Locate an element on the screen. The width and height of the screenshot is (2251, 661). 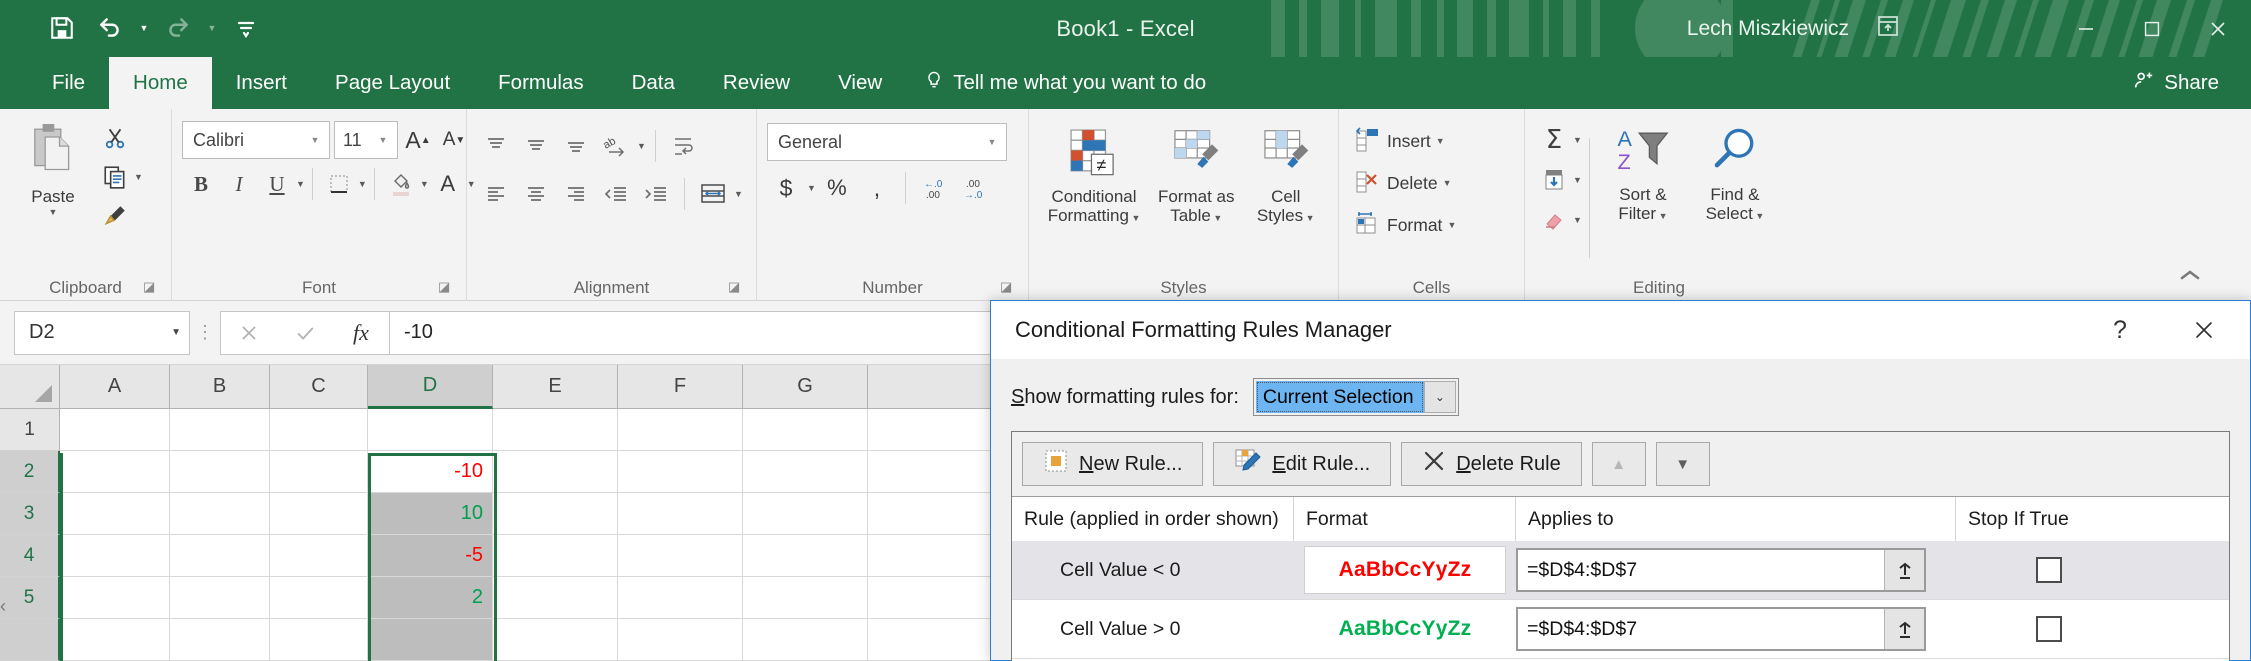
font-size-combo: 11 ▼ is located at coordinates (366, 140).